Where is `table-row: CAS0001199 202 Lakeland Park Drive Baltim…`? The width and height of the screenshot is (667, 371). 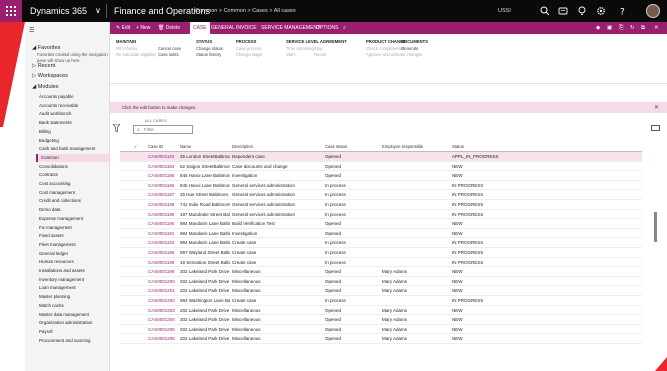 table-row: CAS0001199 202 Lakeland Park Drive Baltim… is located at coordinates (381, 272).